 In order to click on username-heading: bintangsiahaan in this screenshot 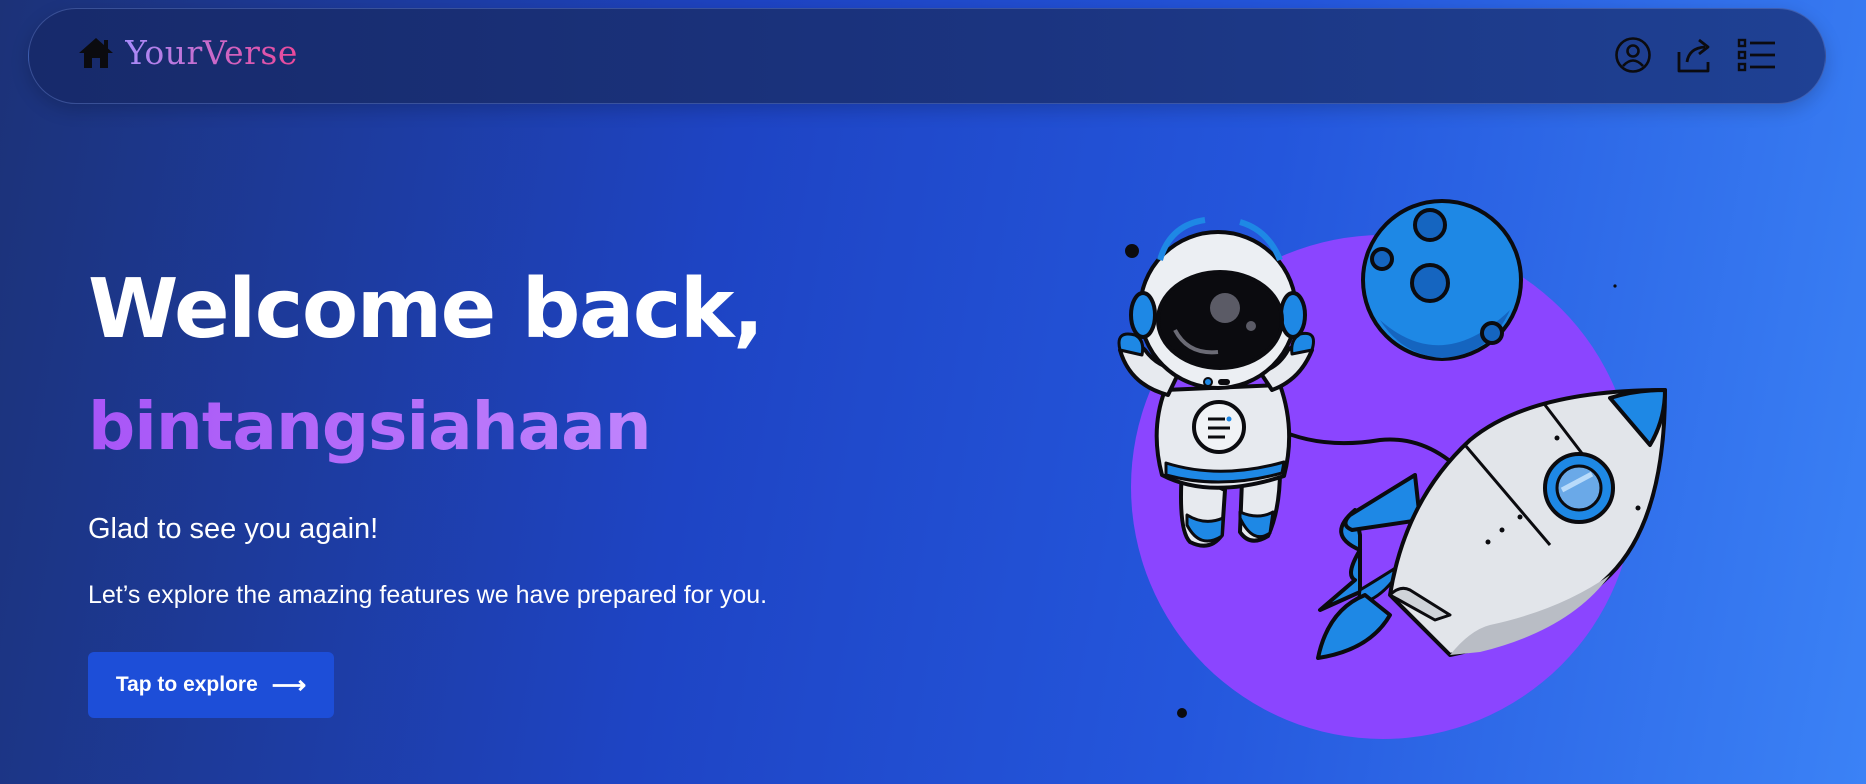, I will do `click(370, 426)`.